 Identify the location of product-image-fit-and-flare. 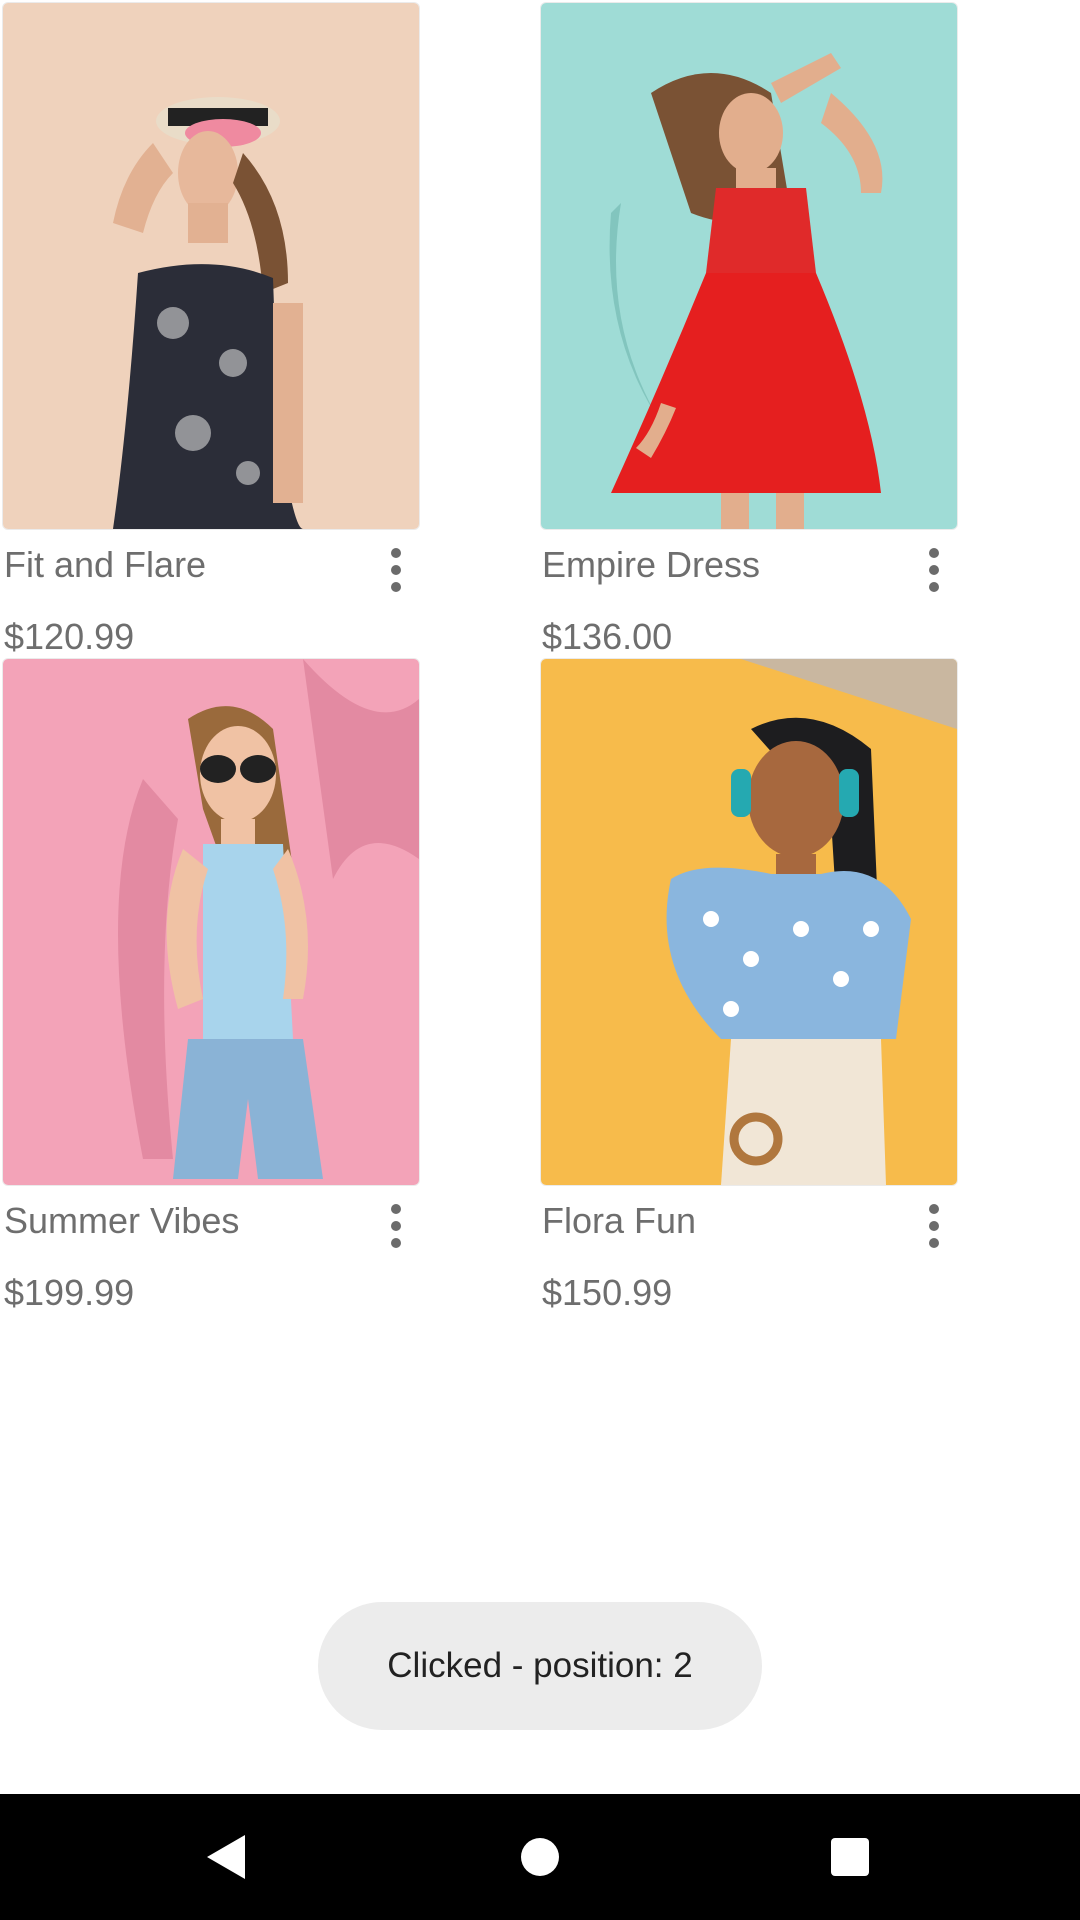
(211, 266).